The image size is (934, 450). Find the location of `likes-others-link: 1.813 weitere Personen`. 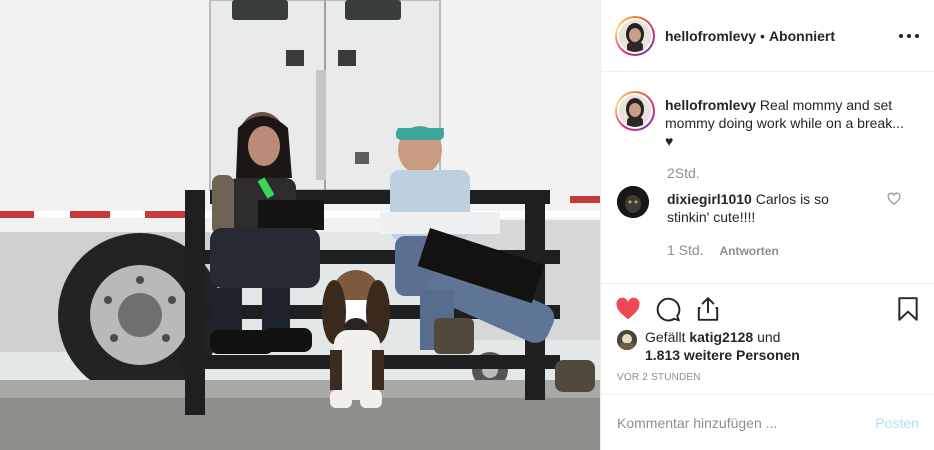

likes-others-link: 1.813 weitere Personen is located at coordinates (722, 355).